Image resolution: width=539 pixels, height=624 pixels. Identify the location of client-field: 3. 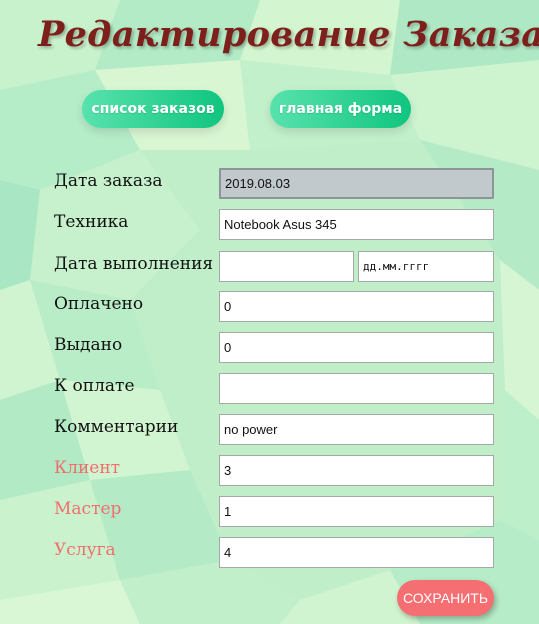
(356, 470).